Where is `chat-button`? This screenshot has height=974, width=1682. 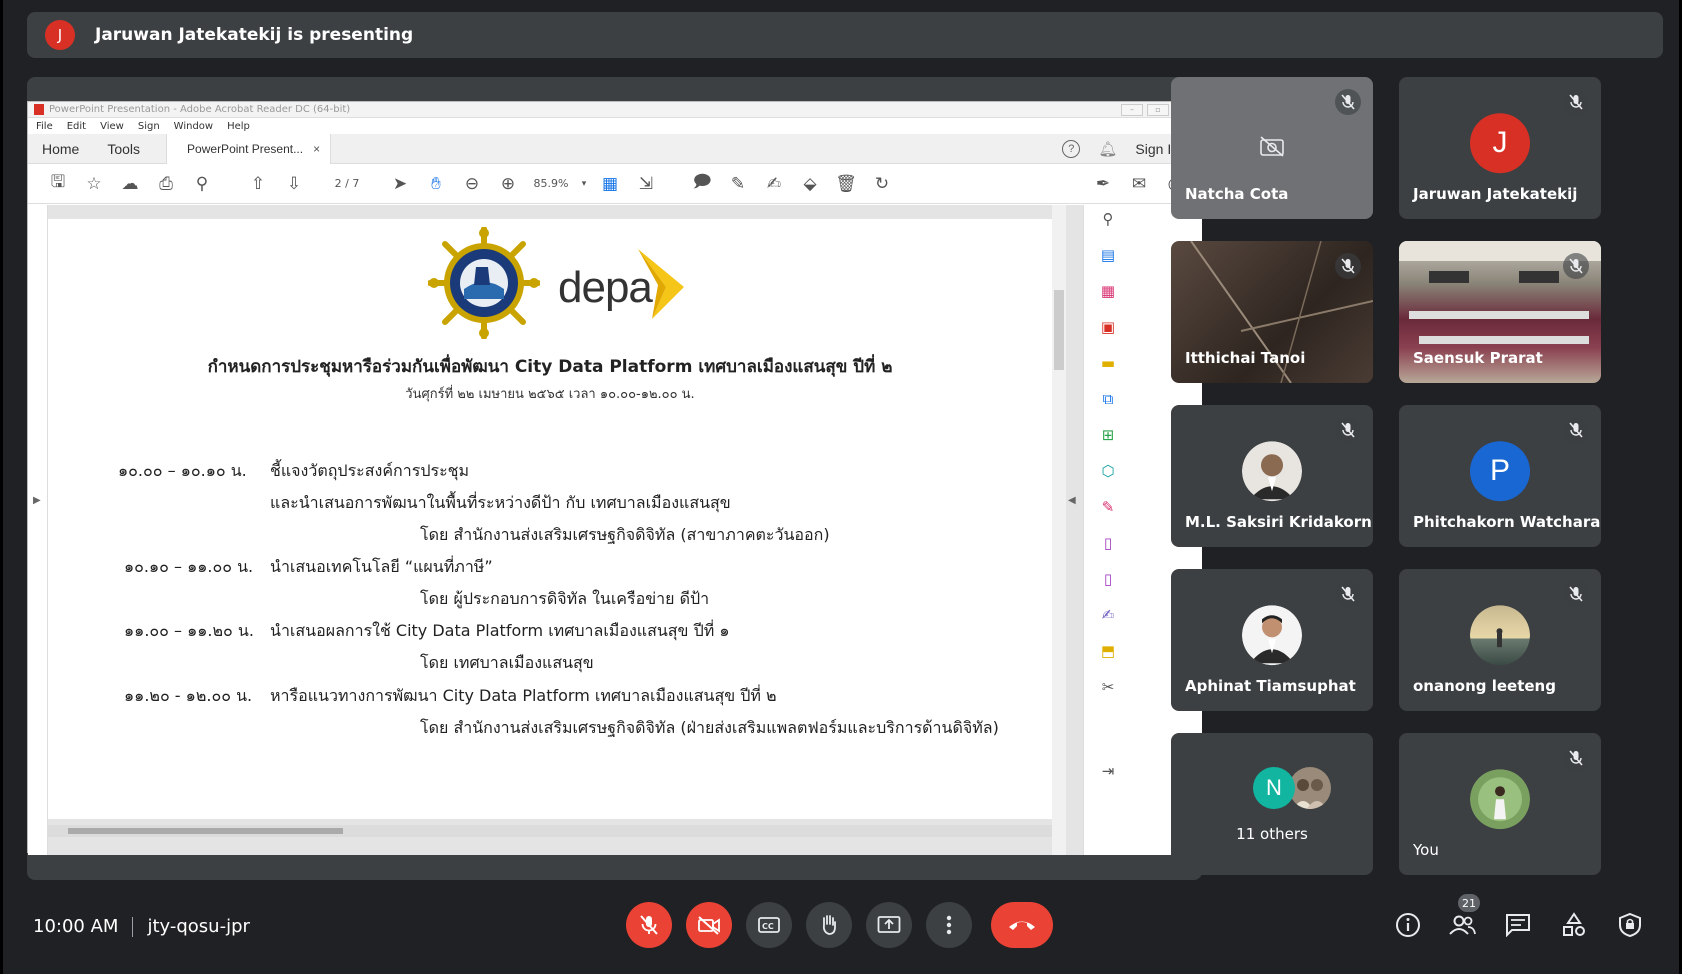 chat-button is located at coordinates (1518, 925).